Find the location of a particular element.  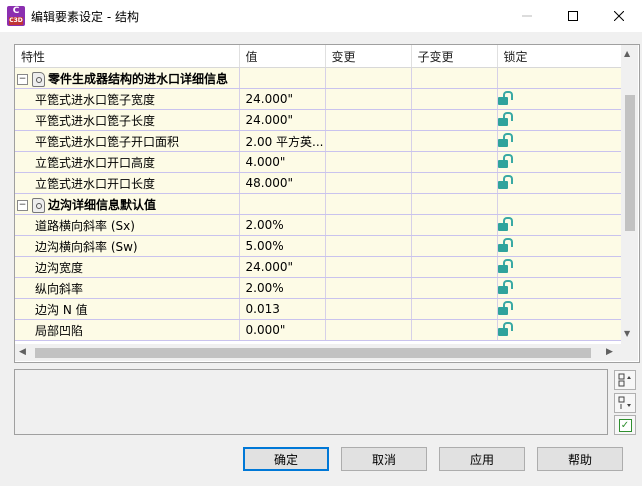

ok-button: 确定 is located at coordinates (286, 459).